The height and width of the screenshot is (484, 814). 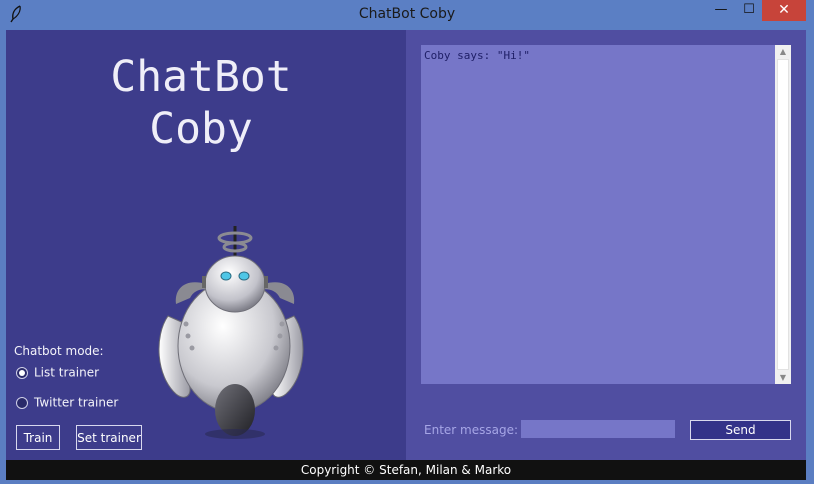 What do you see at coordinates (721, 10) in the screenshot?
I see `minimize-button: —` at bounding box center [721, 10].